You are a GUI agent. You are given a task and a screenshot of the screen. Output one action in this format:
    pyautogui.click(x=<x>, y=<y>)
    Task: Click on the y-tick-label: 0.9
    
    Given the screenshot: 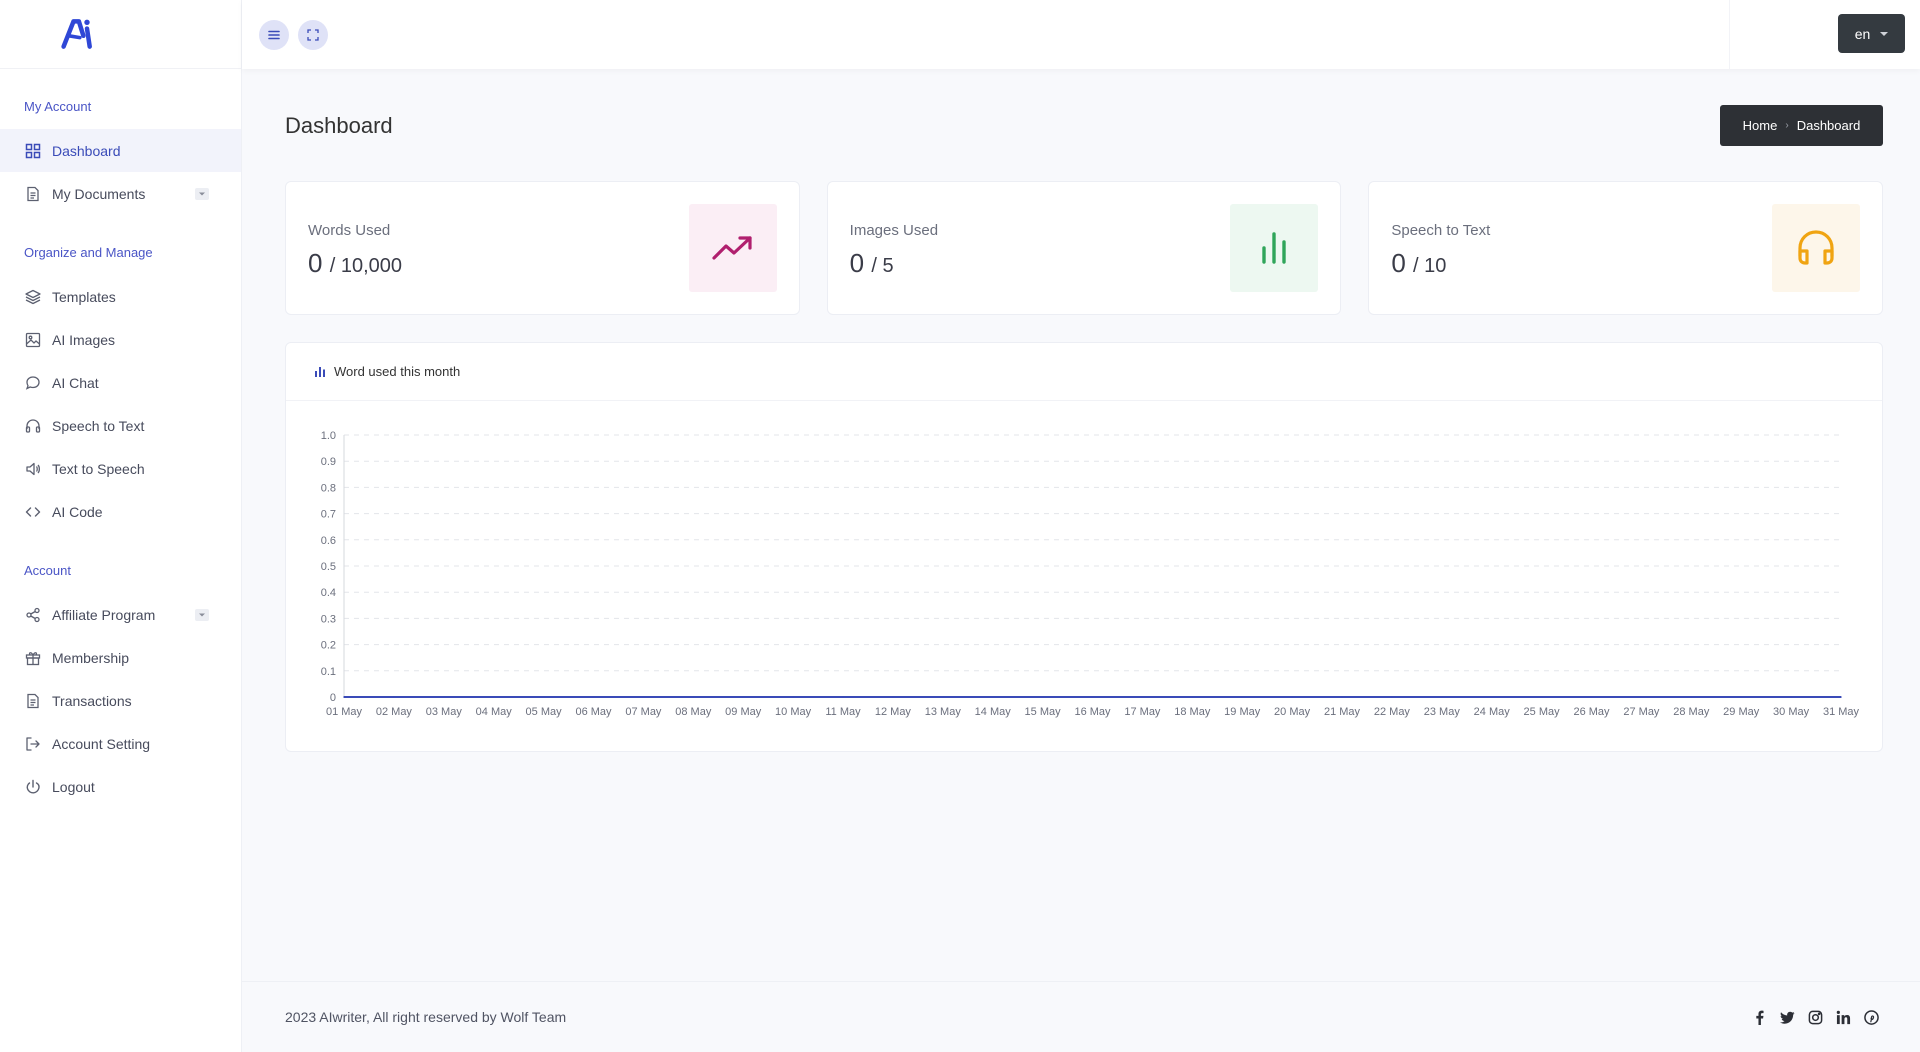 What is the action you would take?
    pyautogui.click(x=328, y=462)
    